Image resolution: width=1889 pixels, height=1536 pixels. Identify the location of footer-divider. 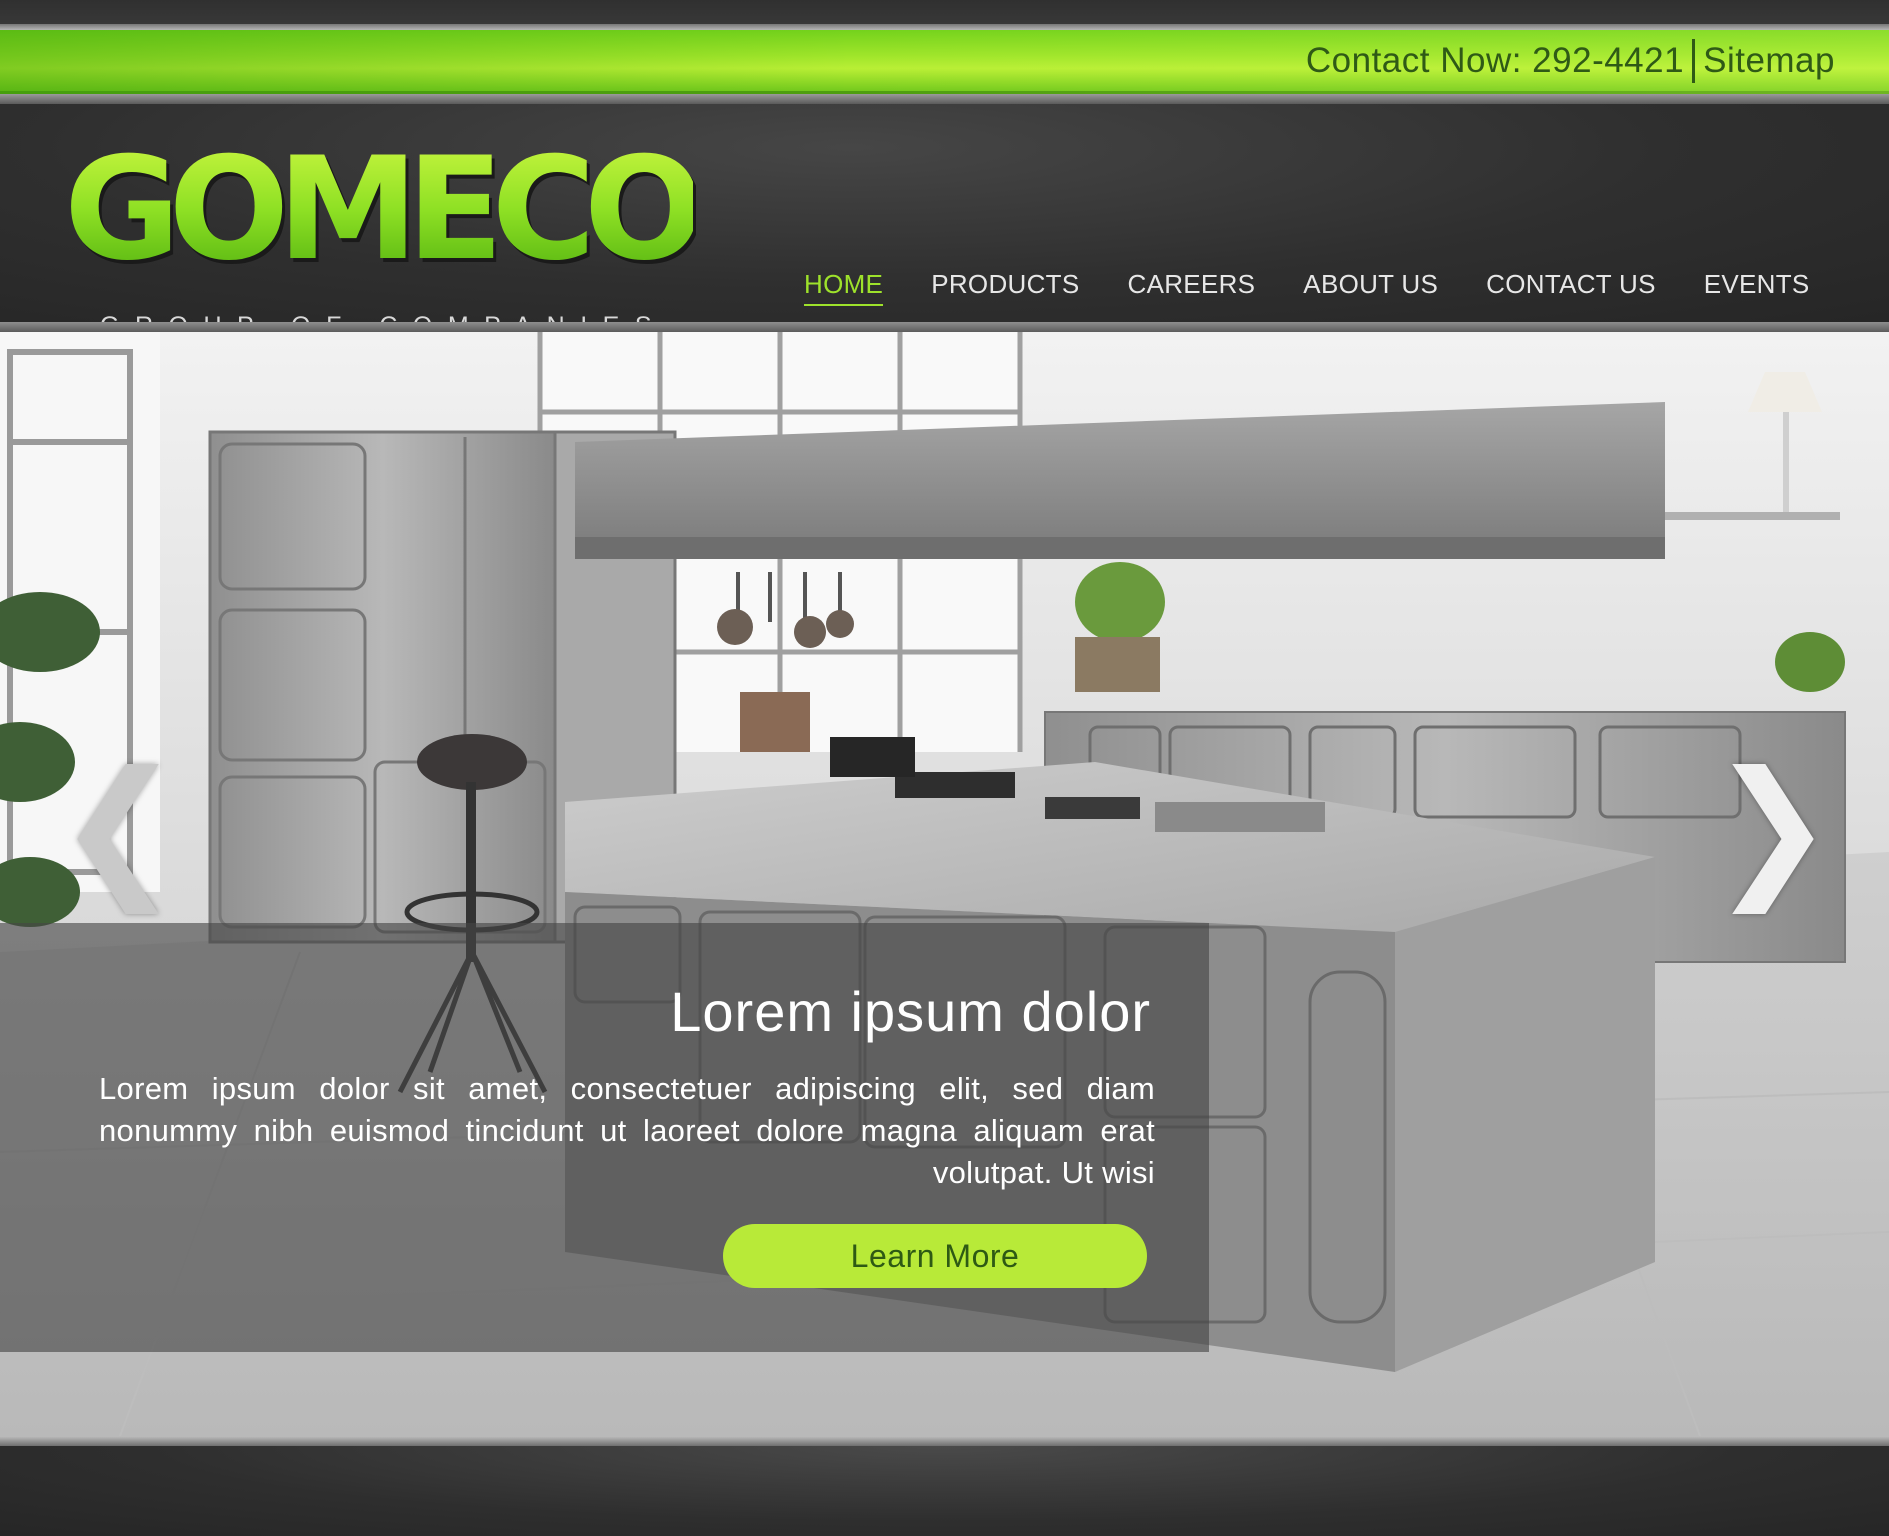
(944, 1441).